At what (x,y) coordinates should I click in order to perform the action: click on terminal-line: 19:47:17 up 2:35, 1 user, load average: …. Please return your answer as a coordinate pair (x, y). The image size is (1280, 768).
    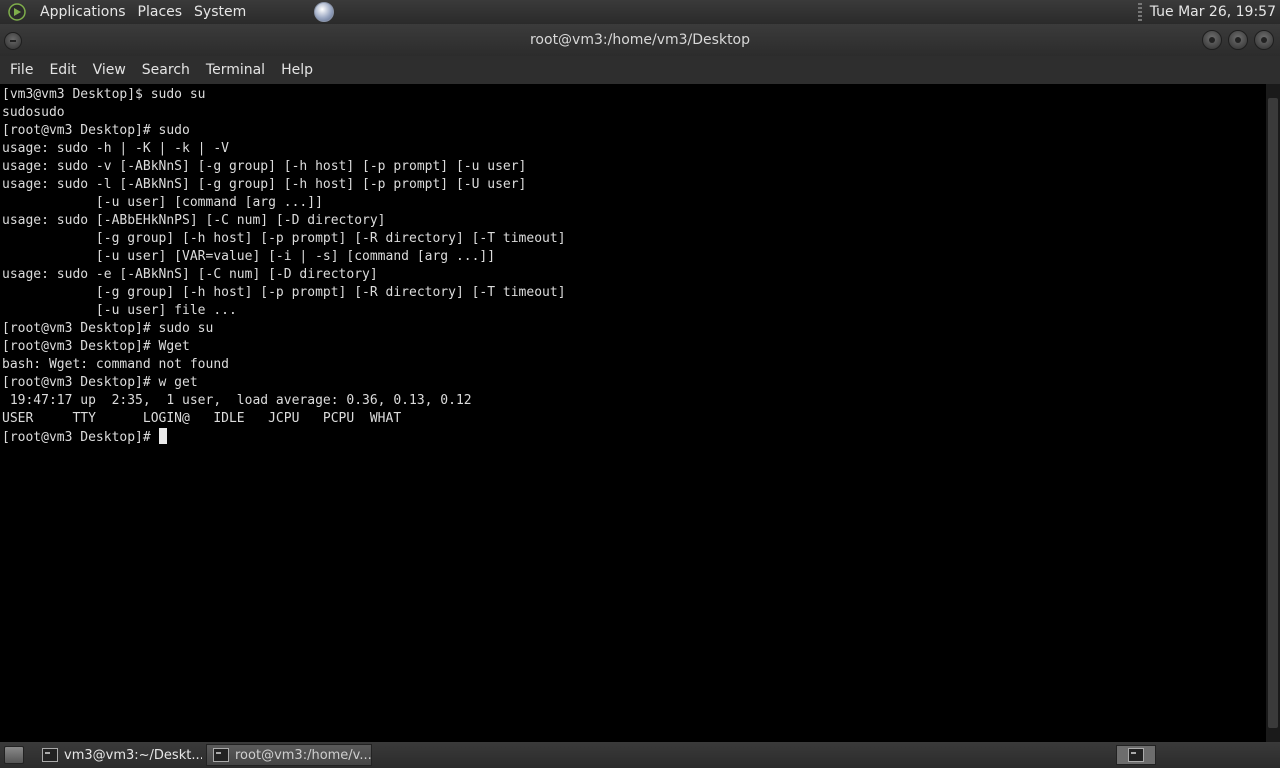
    Looking at the image, I should click on (237, 400).